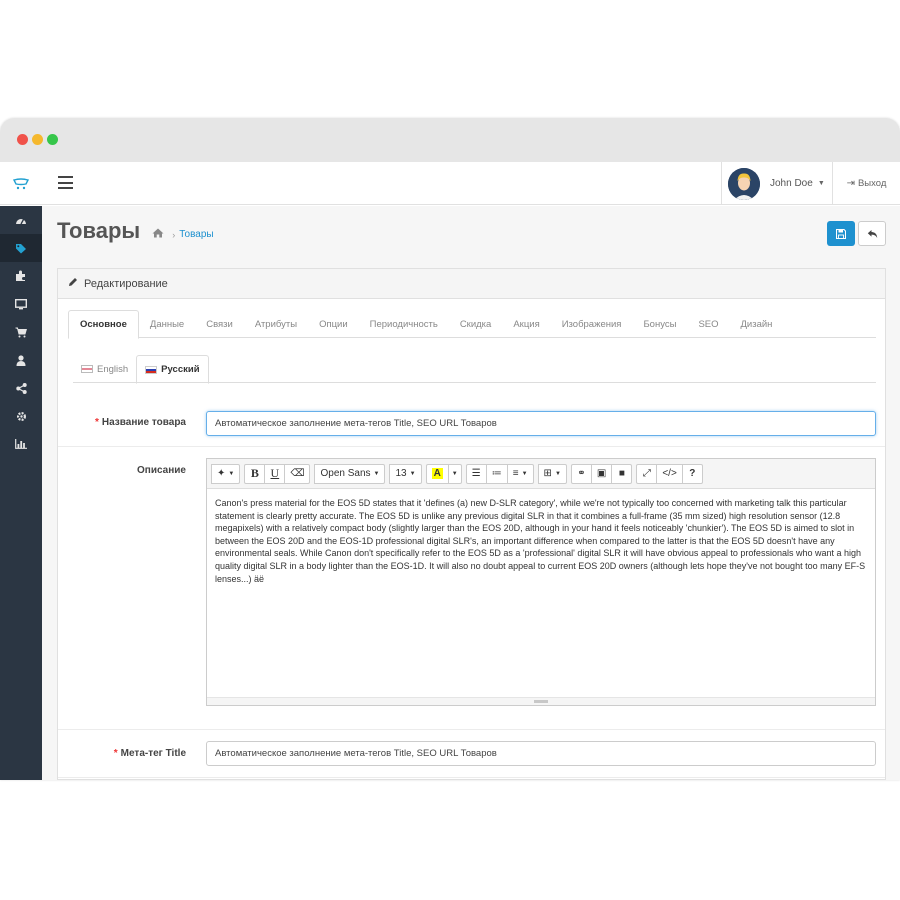 Image resolution: width=900 pixels, height=900 pixels. Describe the element at coordinates (757, 324) in the screenshot. I see `tab-design: Дизайн` at that location.